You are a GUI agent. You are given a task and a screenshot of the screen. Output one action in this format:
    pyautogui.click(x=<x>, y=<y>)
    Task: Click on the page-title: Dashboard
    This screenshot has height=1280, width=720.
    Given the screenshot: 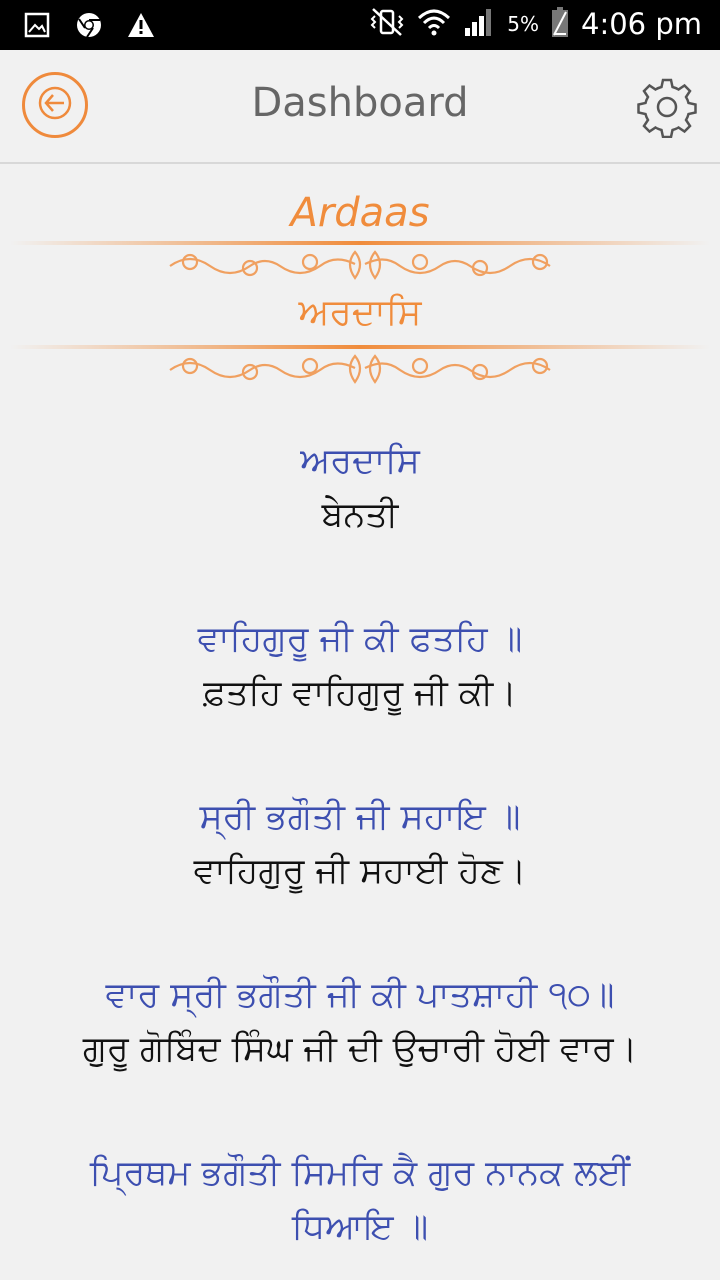 What is the action you would take?
    pyautogui.click(x=360, y=103)
    